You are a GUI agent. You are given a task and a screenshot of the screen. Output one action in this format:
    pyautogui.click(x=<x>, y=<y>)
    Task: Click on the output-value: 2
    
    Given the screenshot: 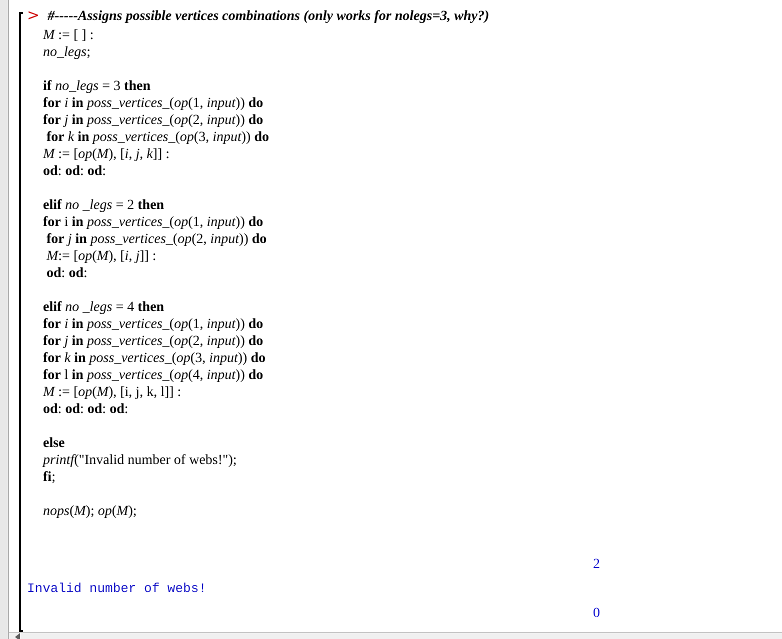 What is the action you would take?
    pyautogui.click(x=596, y=565)
    